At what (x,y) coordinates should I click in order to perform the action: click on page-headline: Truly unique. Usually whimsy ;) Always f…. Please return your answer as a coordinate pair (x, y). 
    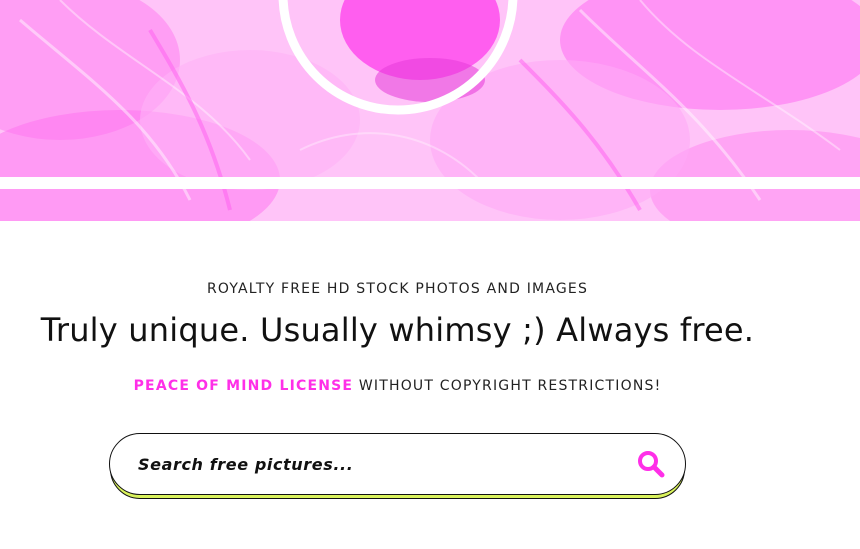
    Looking at the image, I should click on (397, 330).